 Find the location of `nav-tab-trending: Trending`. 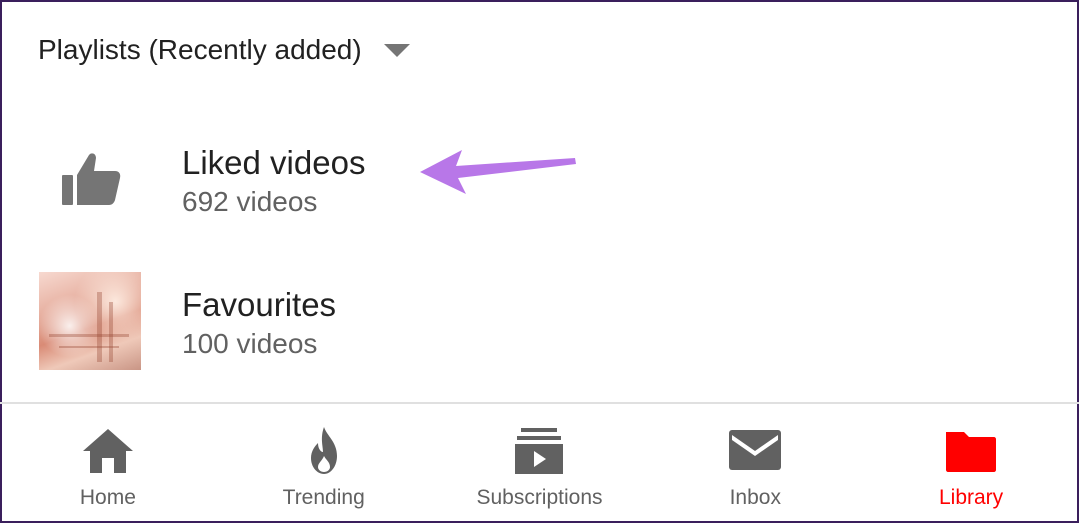

nav-tab-trending: Trending is located at coordinates (324, 462).